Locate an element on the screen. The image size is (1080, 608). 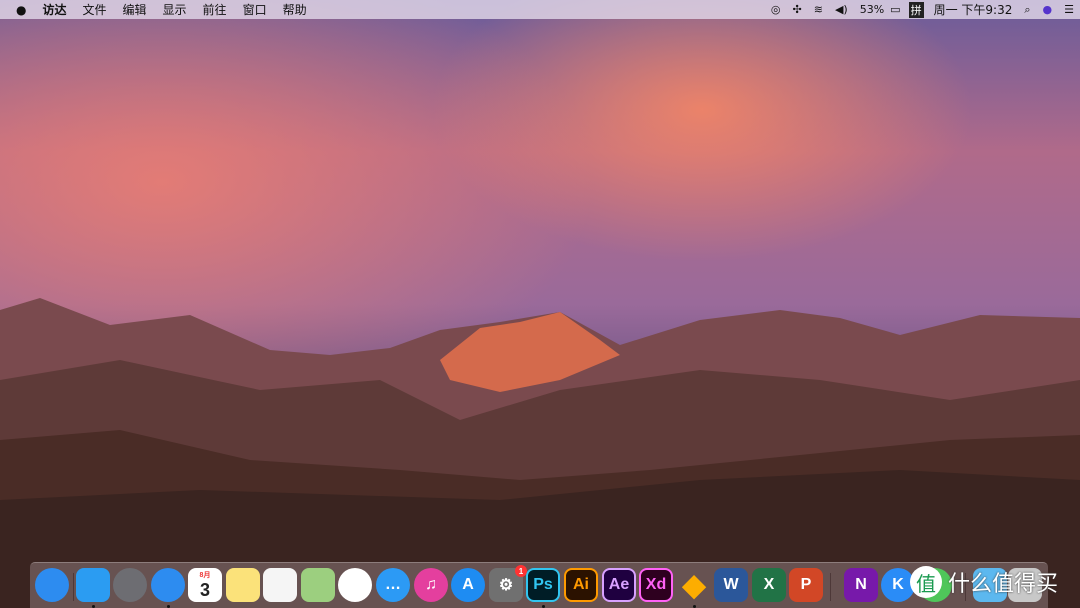
kuaibo-icon: K is located at coordinates (898, 584).